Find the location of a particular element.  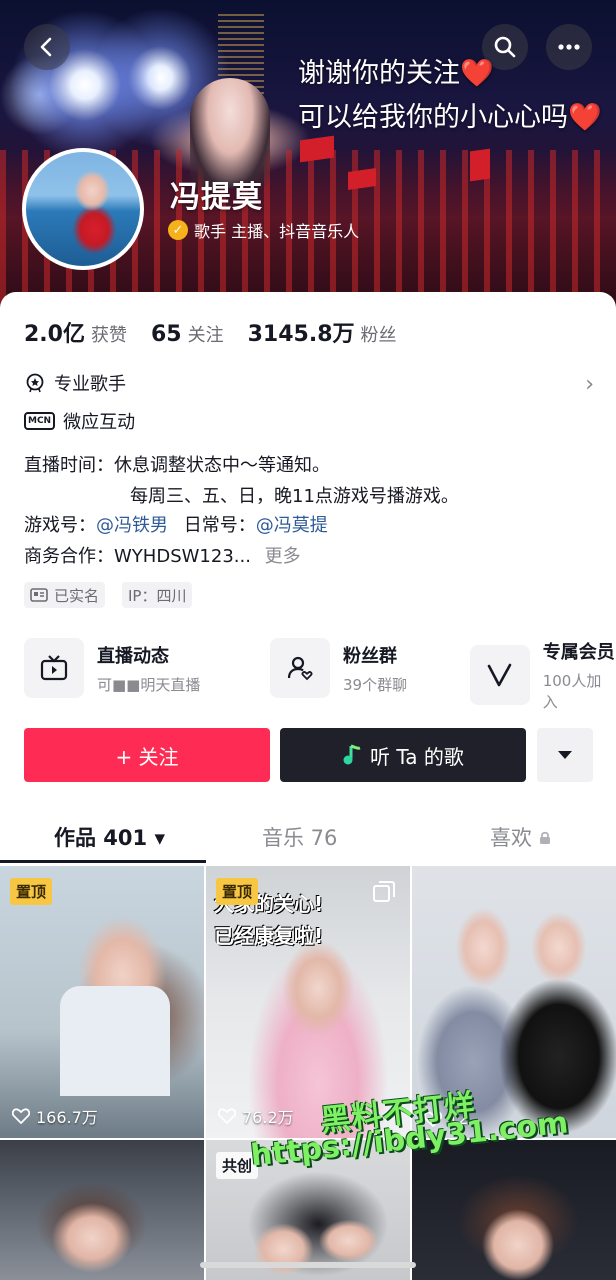

listen-songs-button: 听 Ta 的歌 is located at coordinates (403, 755).